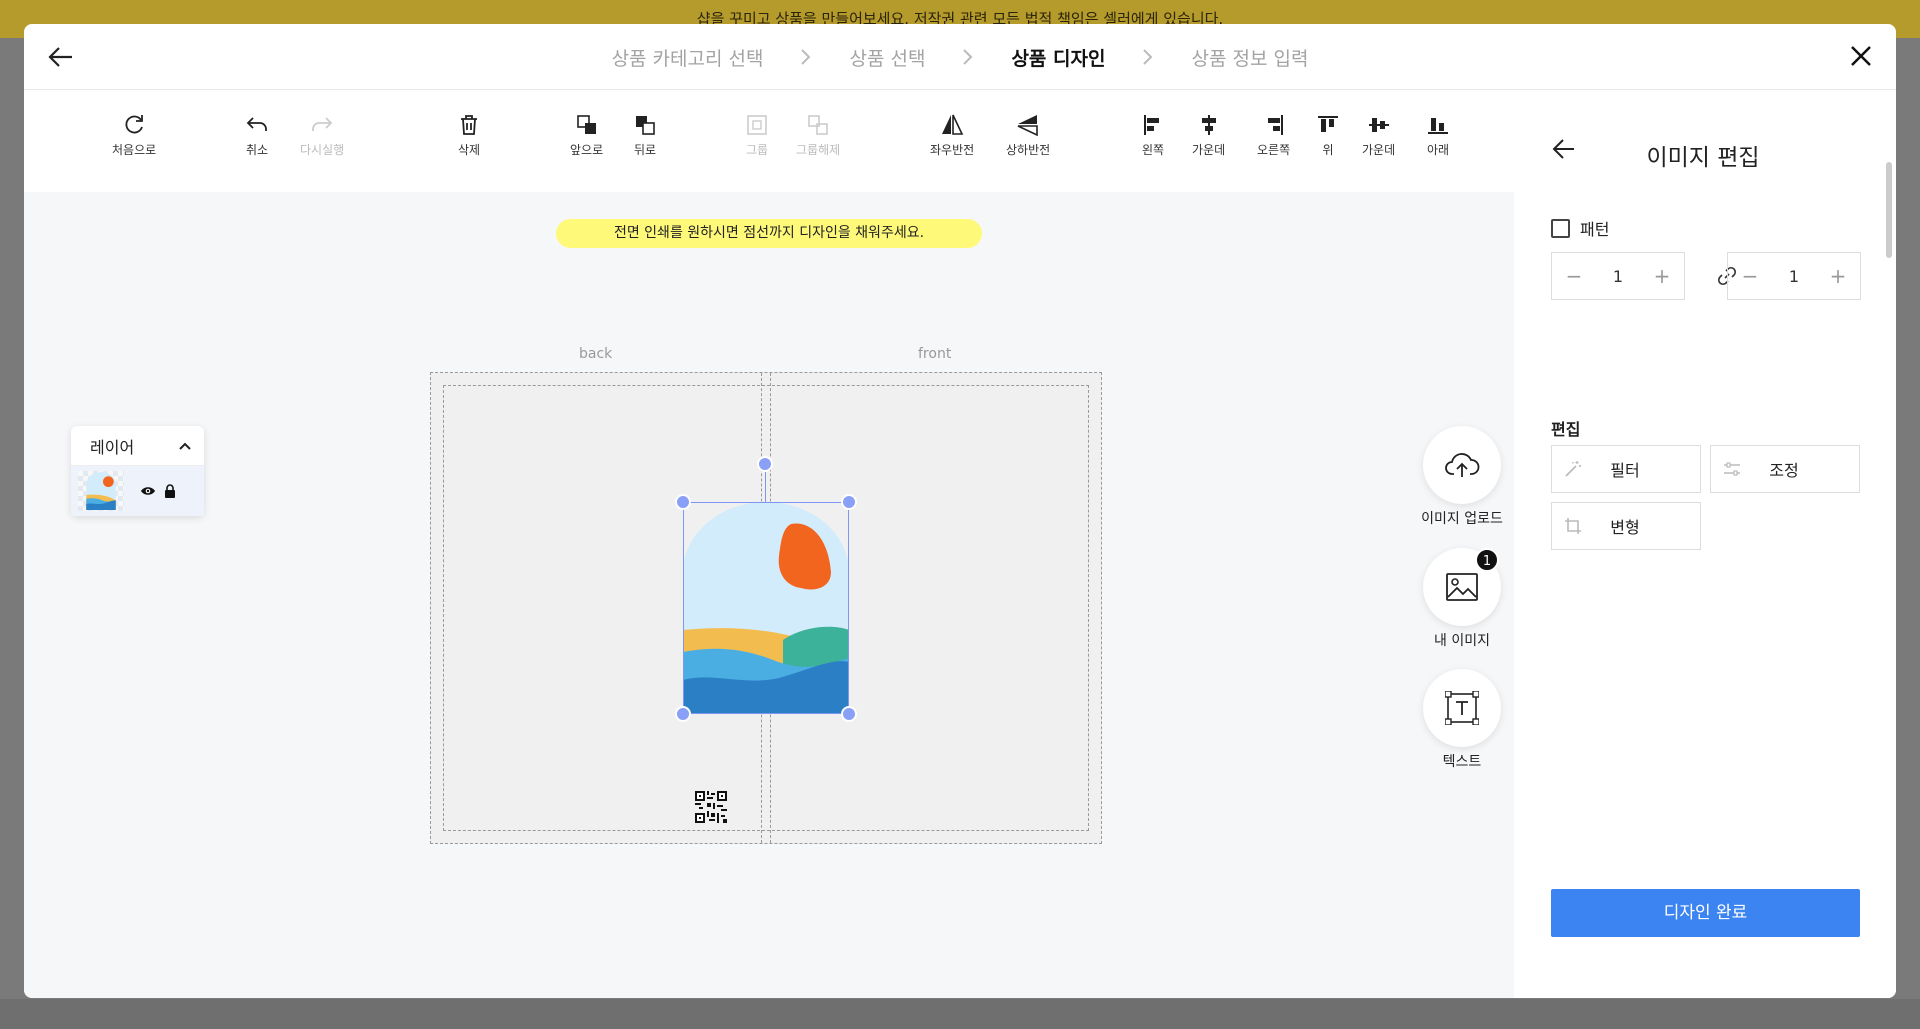 The height and width of the screenshot is (1029, 1920). I want to click on step-category: 상품 카테고리 선택, so click(687, 58).